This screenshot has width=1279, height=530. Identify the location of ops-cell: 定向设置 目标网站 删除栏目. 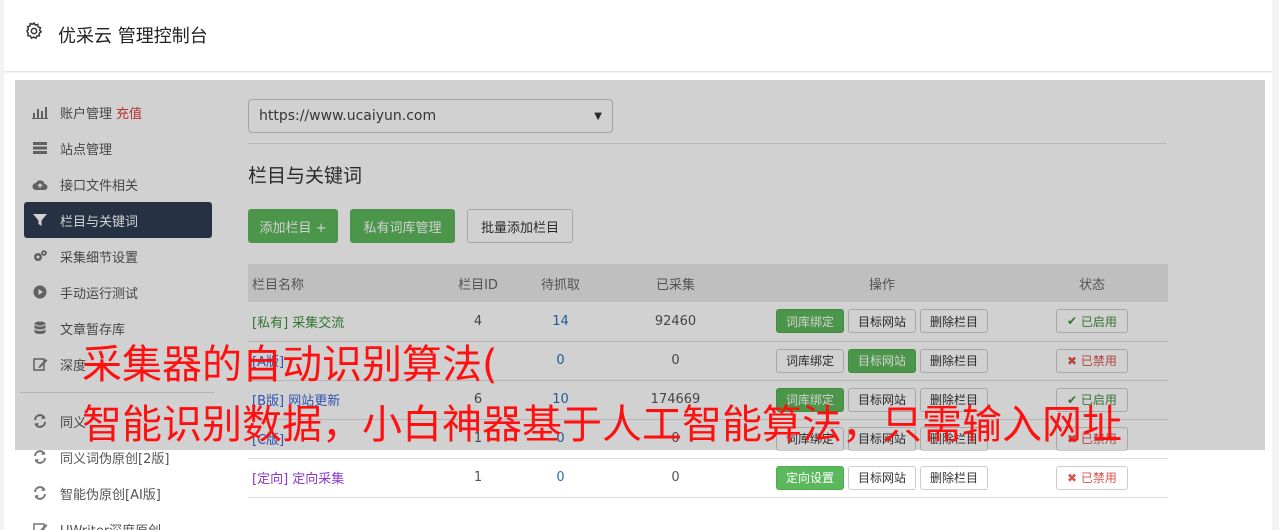
(882, 477).